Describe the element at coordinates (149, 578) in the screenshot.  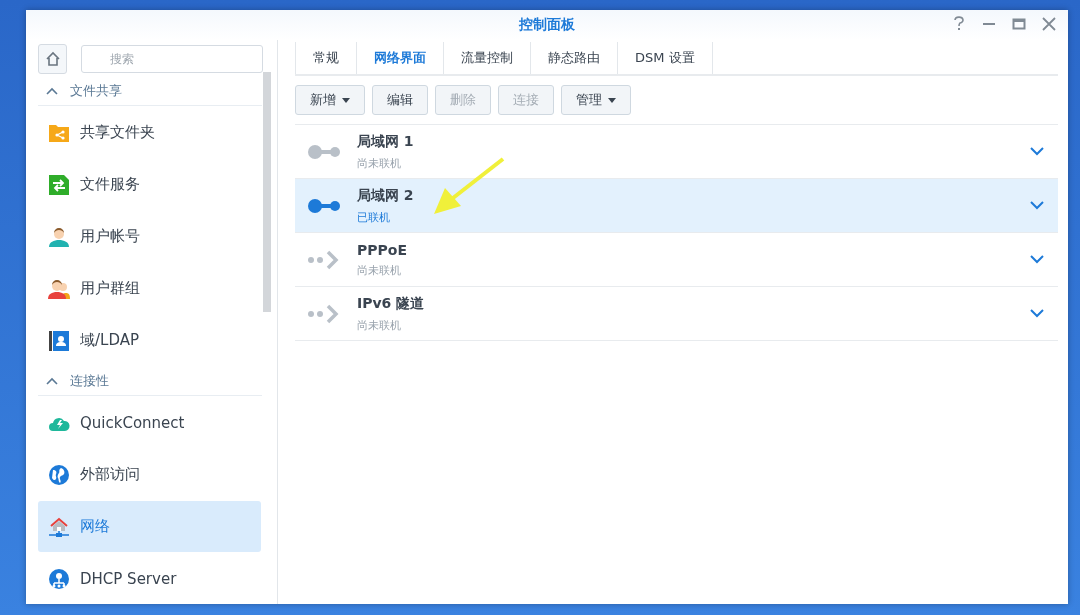
I see `sidebar-item: DHCP Server` at that location.